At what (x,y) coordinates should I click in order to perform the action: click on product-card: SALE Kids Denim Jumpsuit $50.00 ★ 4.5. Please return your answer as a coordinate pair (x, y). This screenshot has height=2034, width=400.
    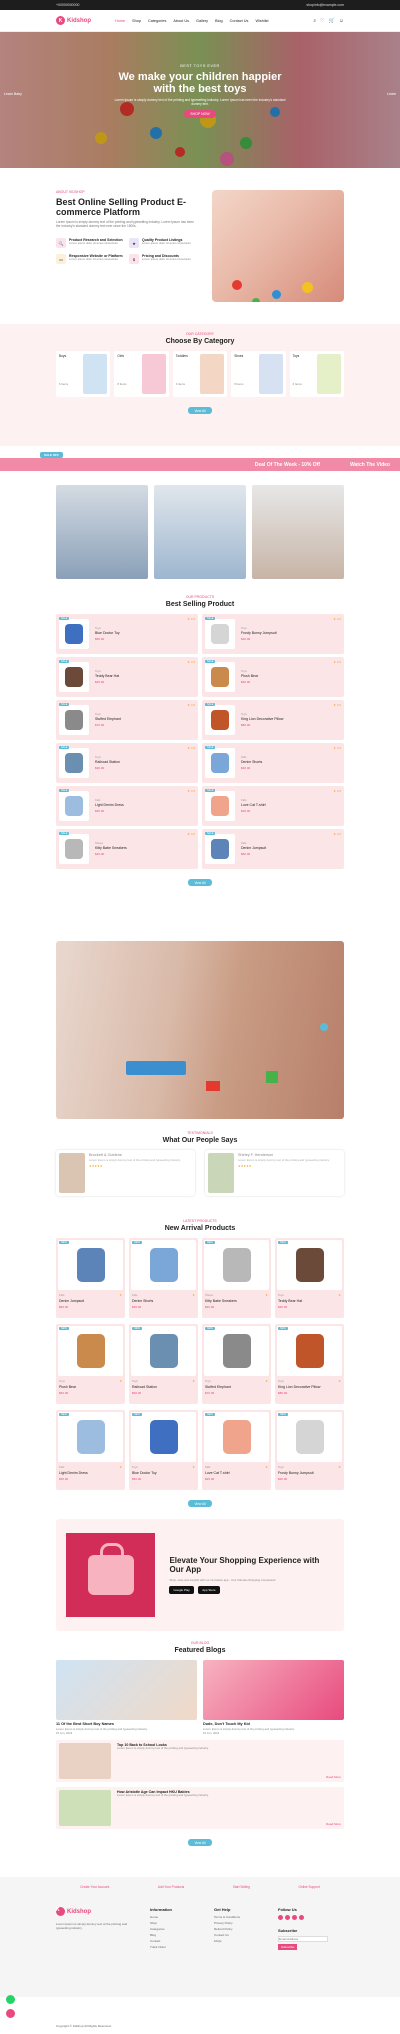
    Looking at the image, I should click on (273, 849).